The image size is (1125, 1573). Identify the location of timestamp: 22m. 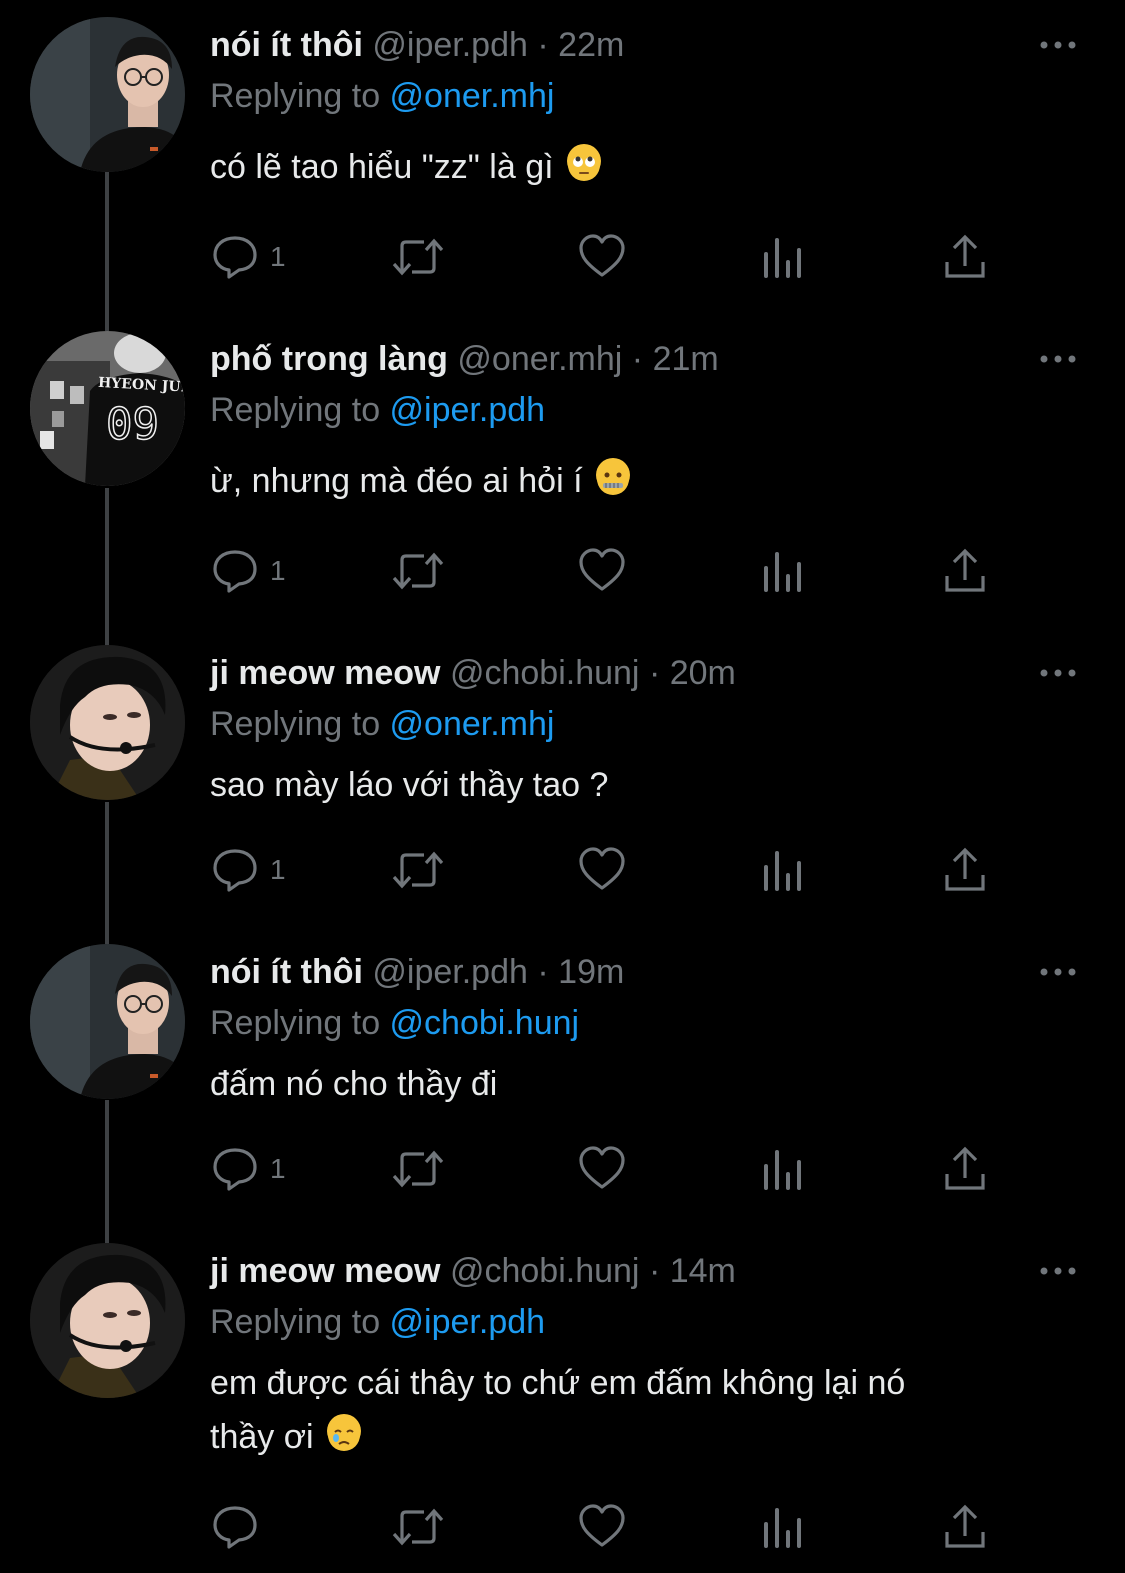
(591, 45).